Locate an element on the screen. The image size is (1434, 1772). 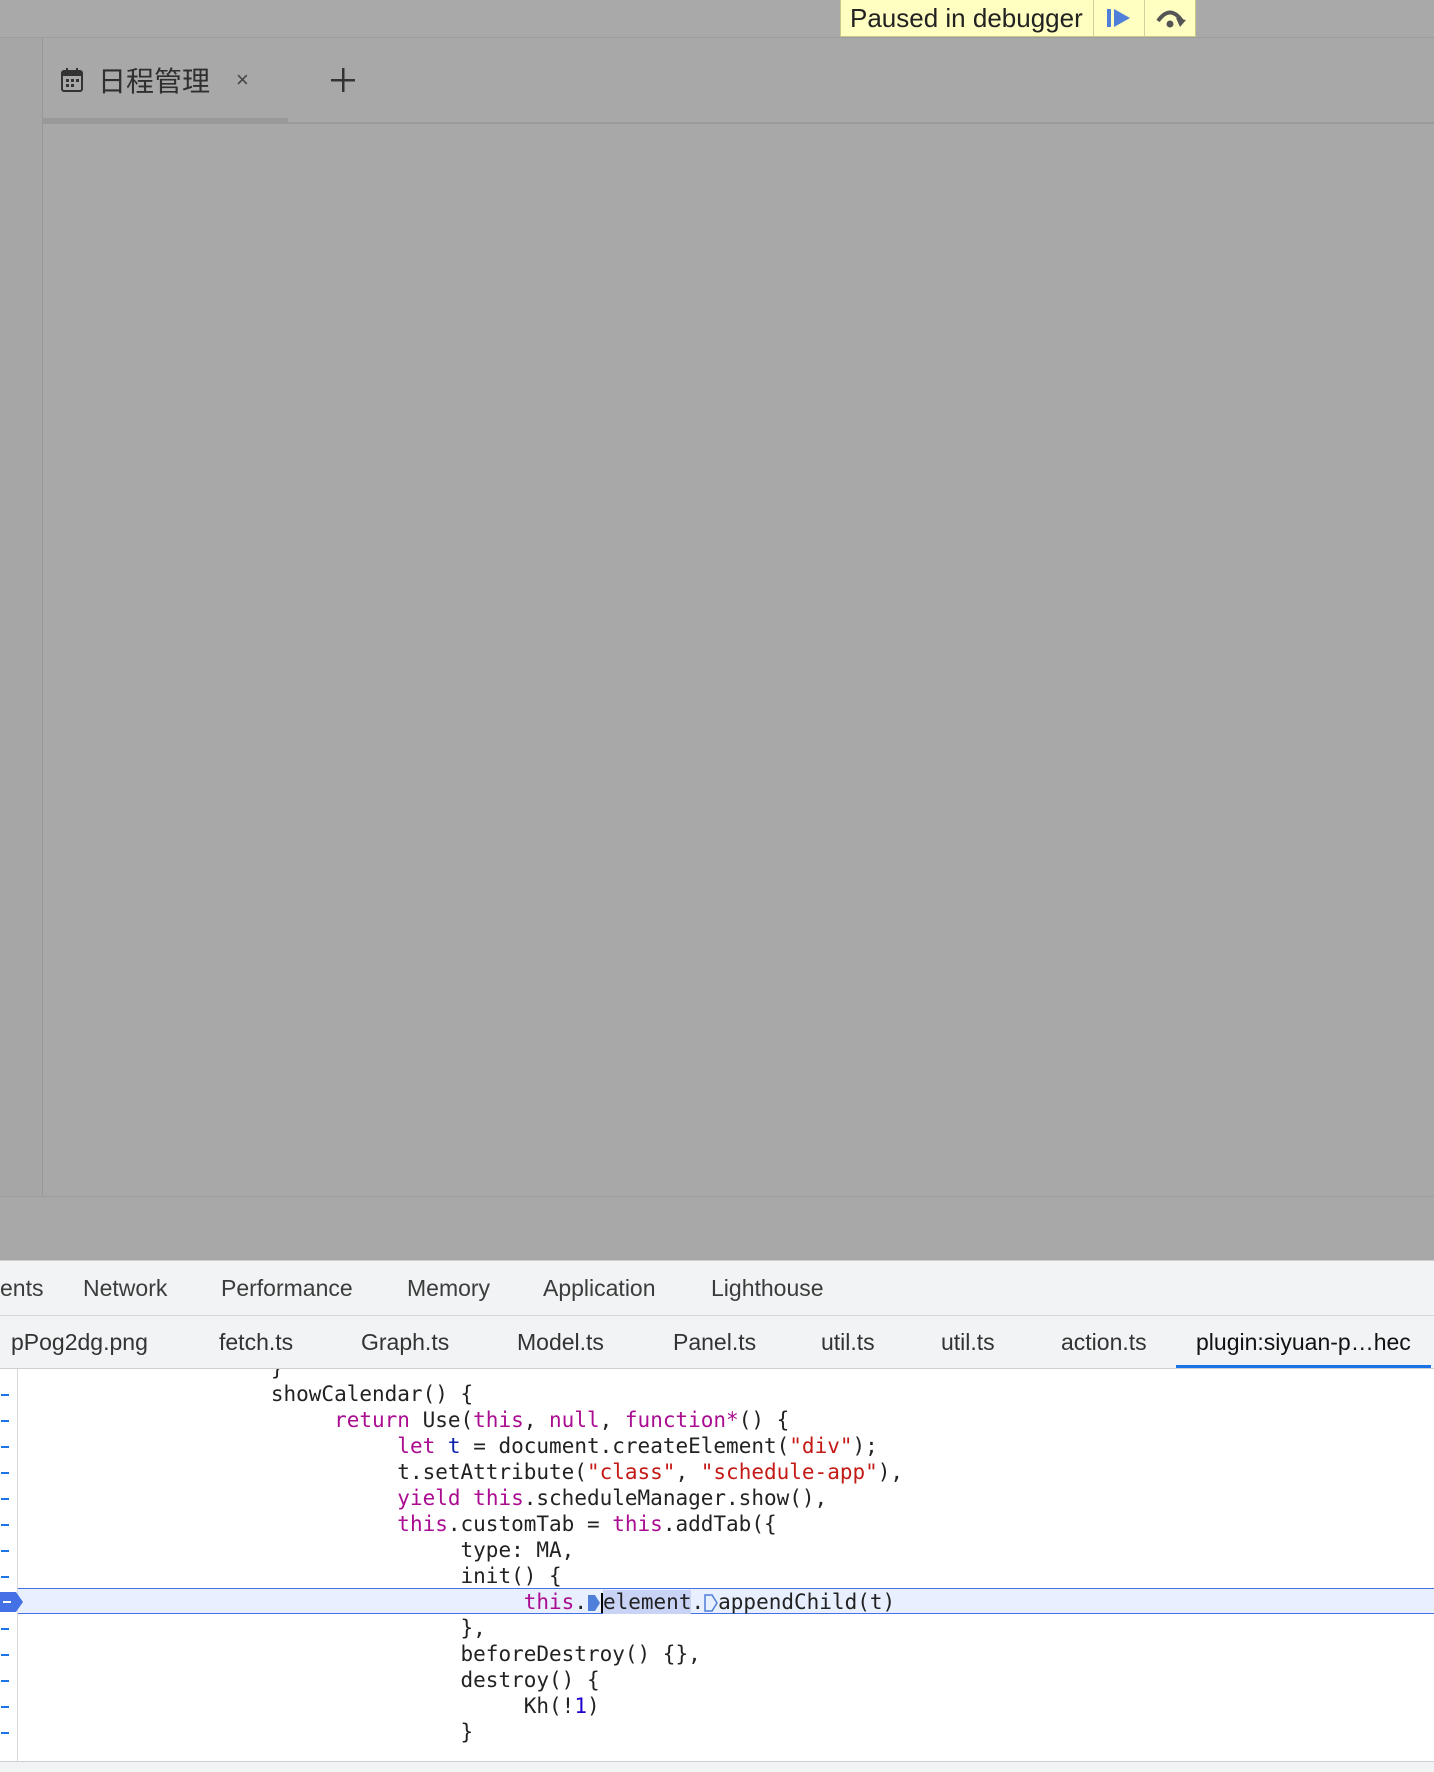
calendar-icon is located at coordinates (72, 80).